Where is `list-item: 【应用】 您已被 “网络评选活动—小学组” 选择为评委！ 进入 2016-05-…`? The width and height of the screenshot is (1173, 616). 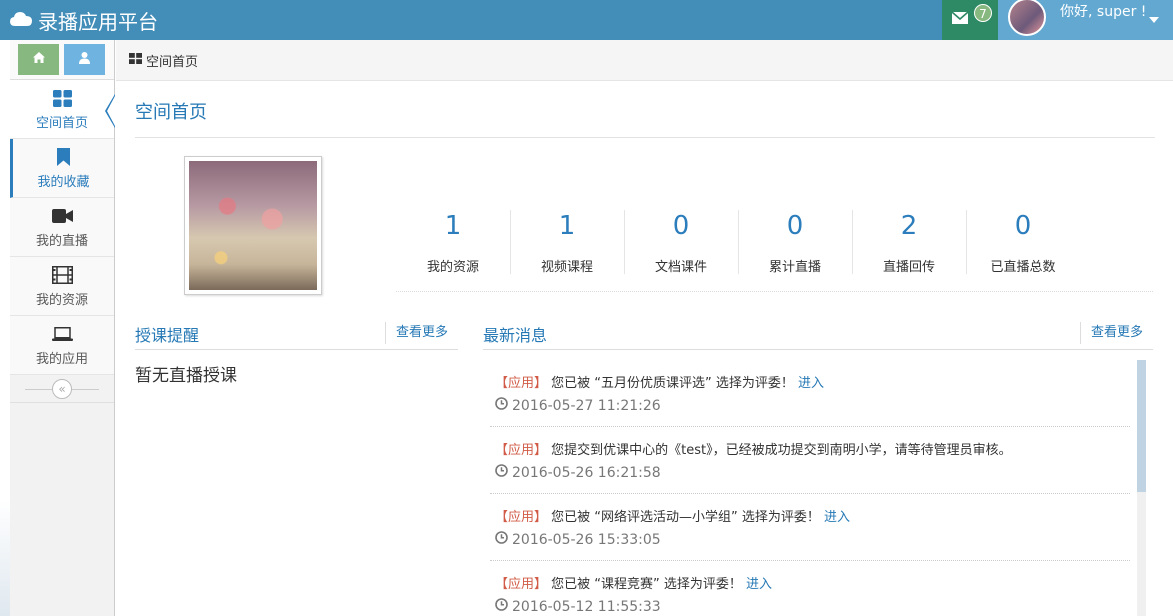
list-item: 【应用】 您已被 “网络评选活动—小学组” 选择为评委！ 进入 2016-05-… is located at coordinates (810, 527).